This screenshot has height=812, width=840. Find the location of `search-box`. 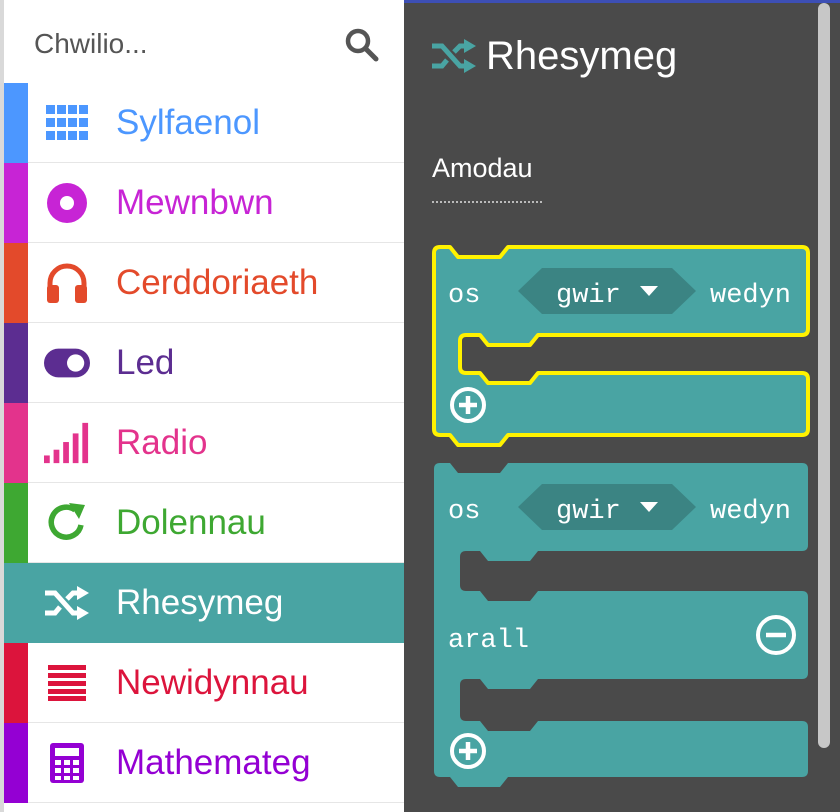

search-box is located at coordinates (204, 43).